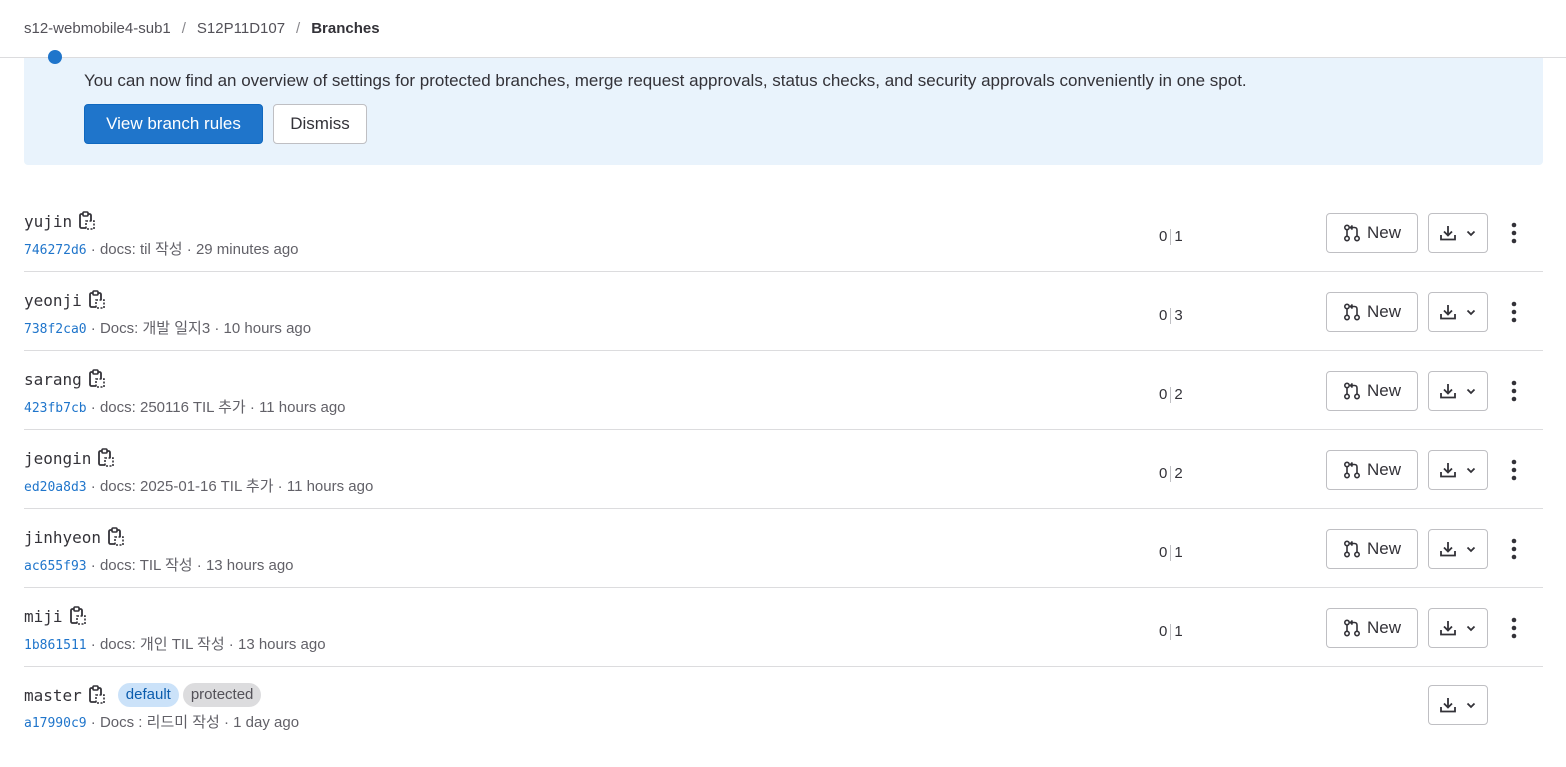 The width and height of the screenshot is (1566, 767). I want to click on divergence-graph: 02, so click(1171, 473).